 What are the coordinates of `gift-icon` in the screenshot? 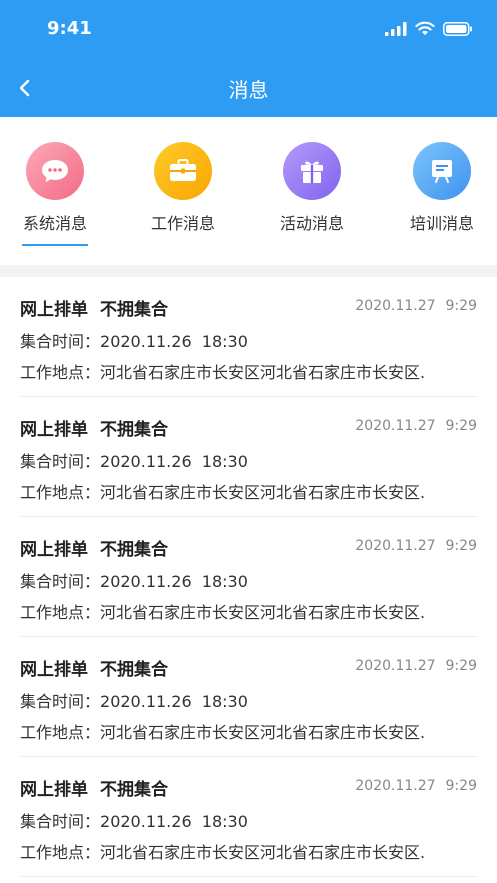 It's located at (312, 171).